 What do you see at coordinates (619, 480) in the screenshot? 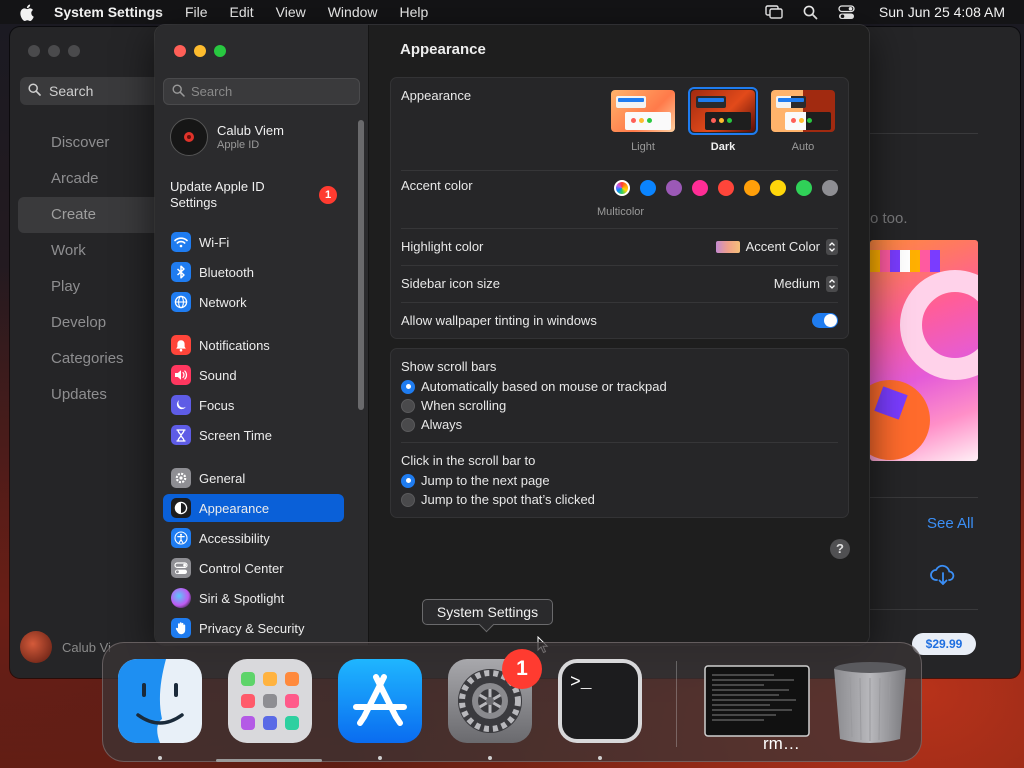
I see `click-scroll-option-next-page: Jump to the next page` at bounding box center [619, 480].